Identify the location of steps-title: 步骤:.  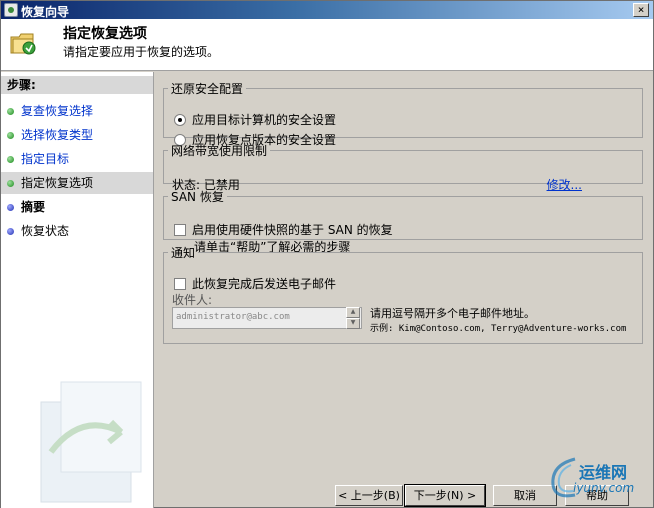
(77, 85).